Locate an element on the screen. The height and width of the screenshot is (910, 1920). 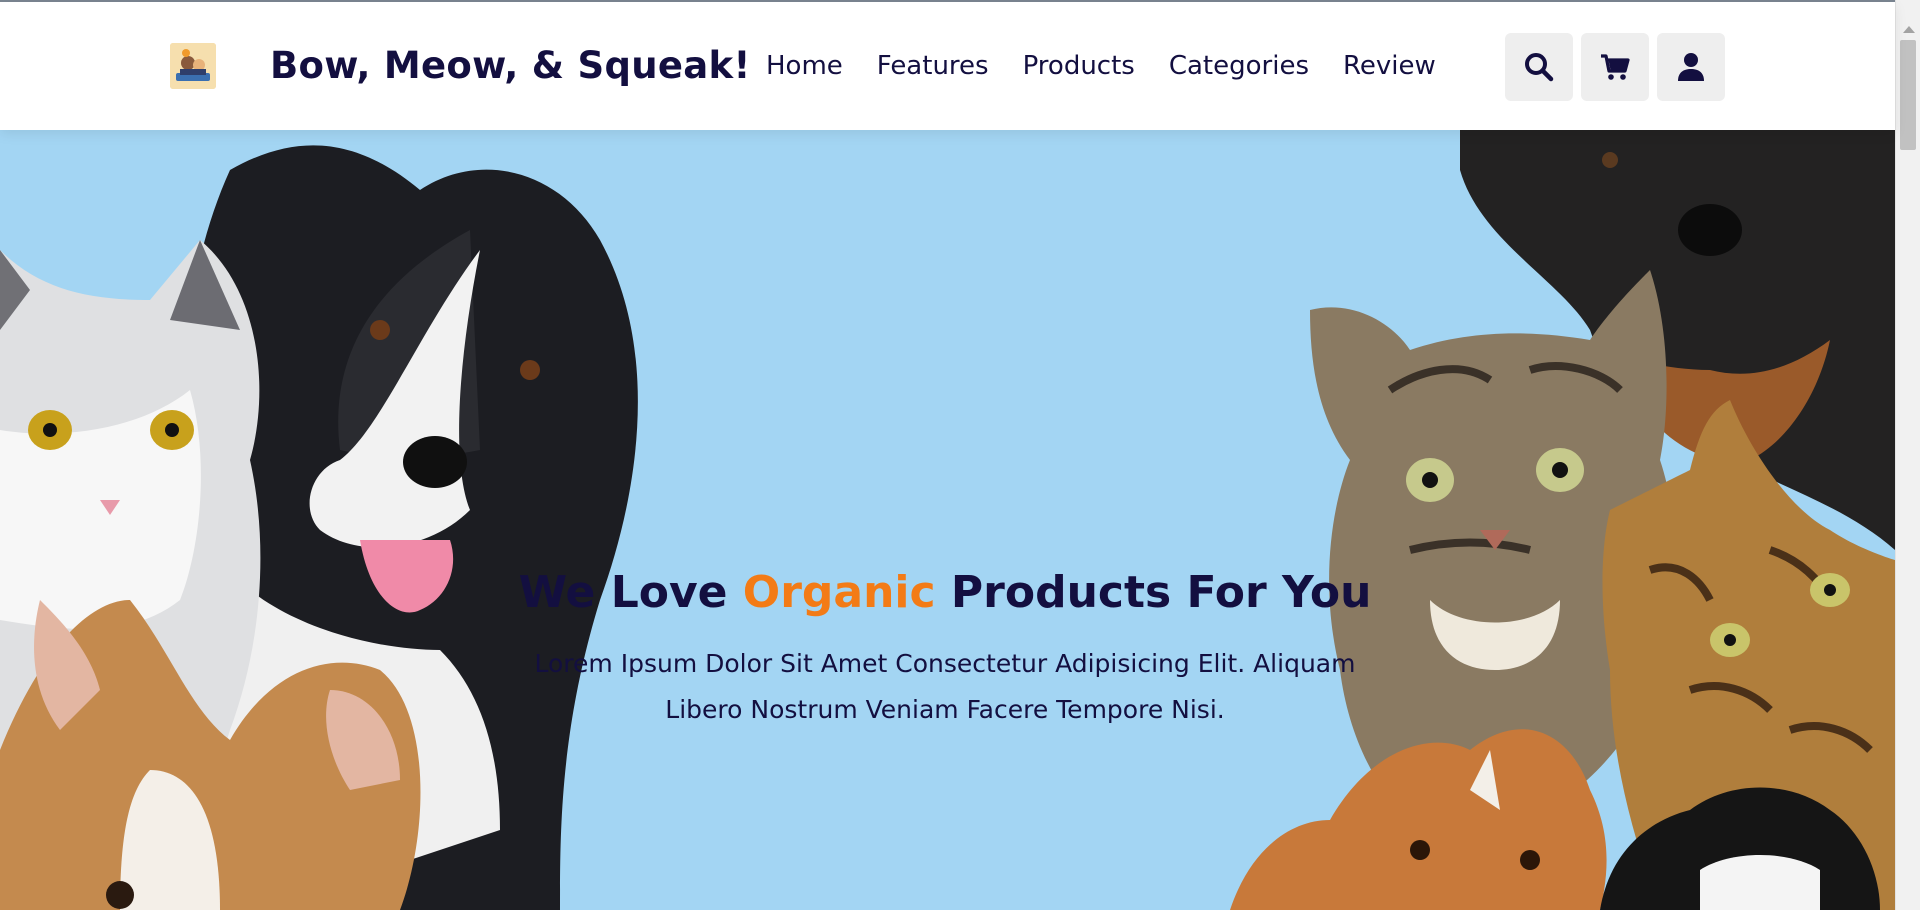
hero-title: We Love Organic Products For You is located at coordinates (945, 593).